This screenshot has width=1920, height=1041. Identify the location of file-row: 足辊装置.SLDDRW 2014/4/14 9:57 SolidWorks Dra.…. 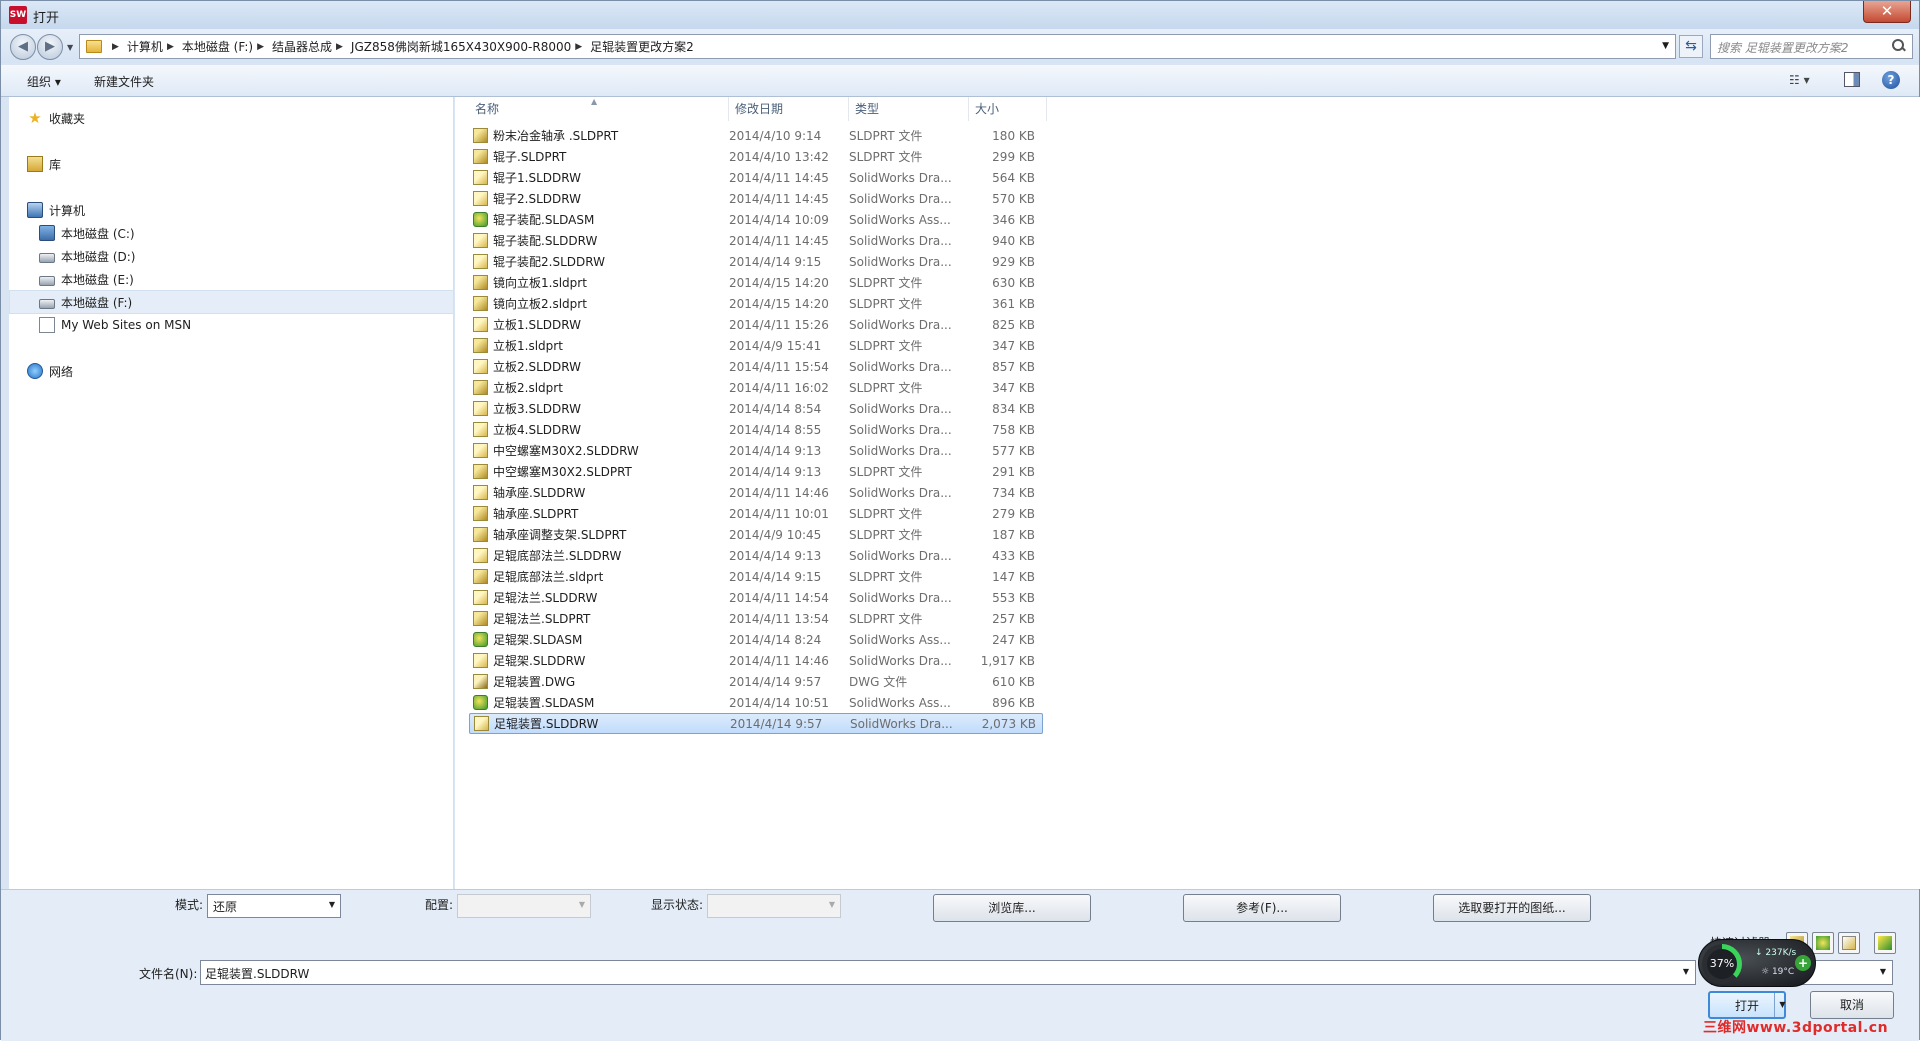
(756, 723).